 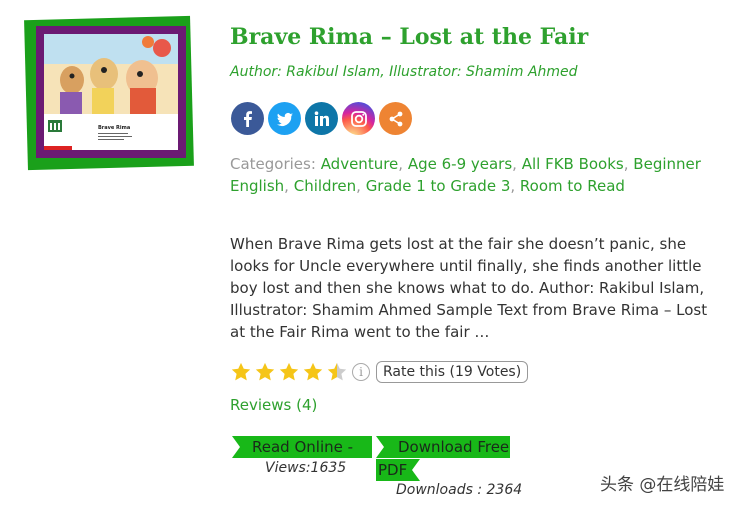 I want to click on share-button, so click(x=395, y=118).